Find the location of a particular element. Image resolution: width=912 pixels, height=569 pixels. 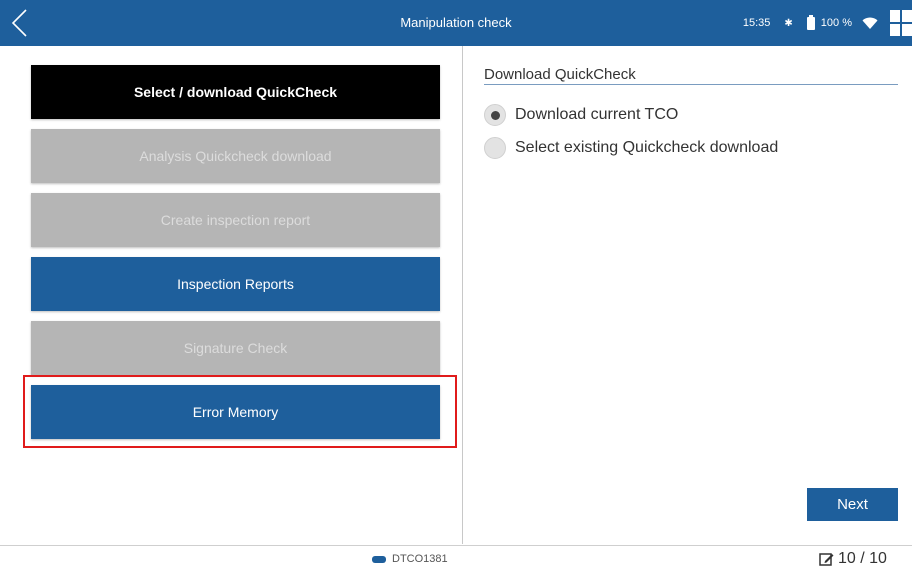

apps-grid-icon is located at coordinates (901, 23).